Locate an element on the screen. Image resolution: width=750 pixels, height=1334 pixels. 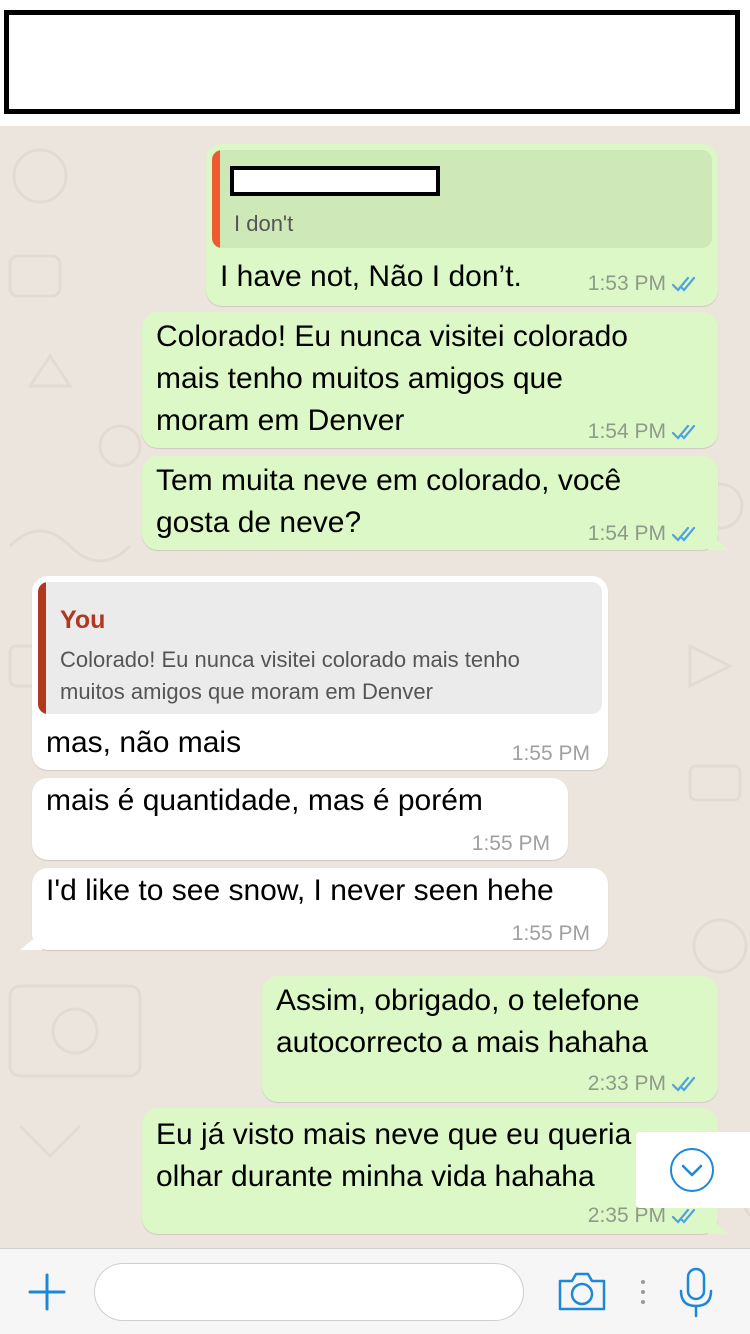
message-meta: 2:33 PM is located at coordinates (644, 1084).